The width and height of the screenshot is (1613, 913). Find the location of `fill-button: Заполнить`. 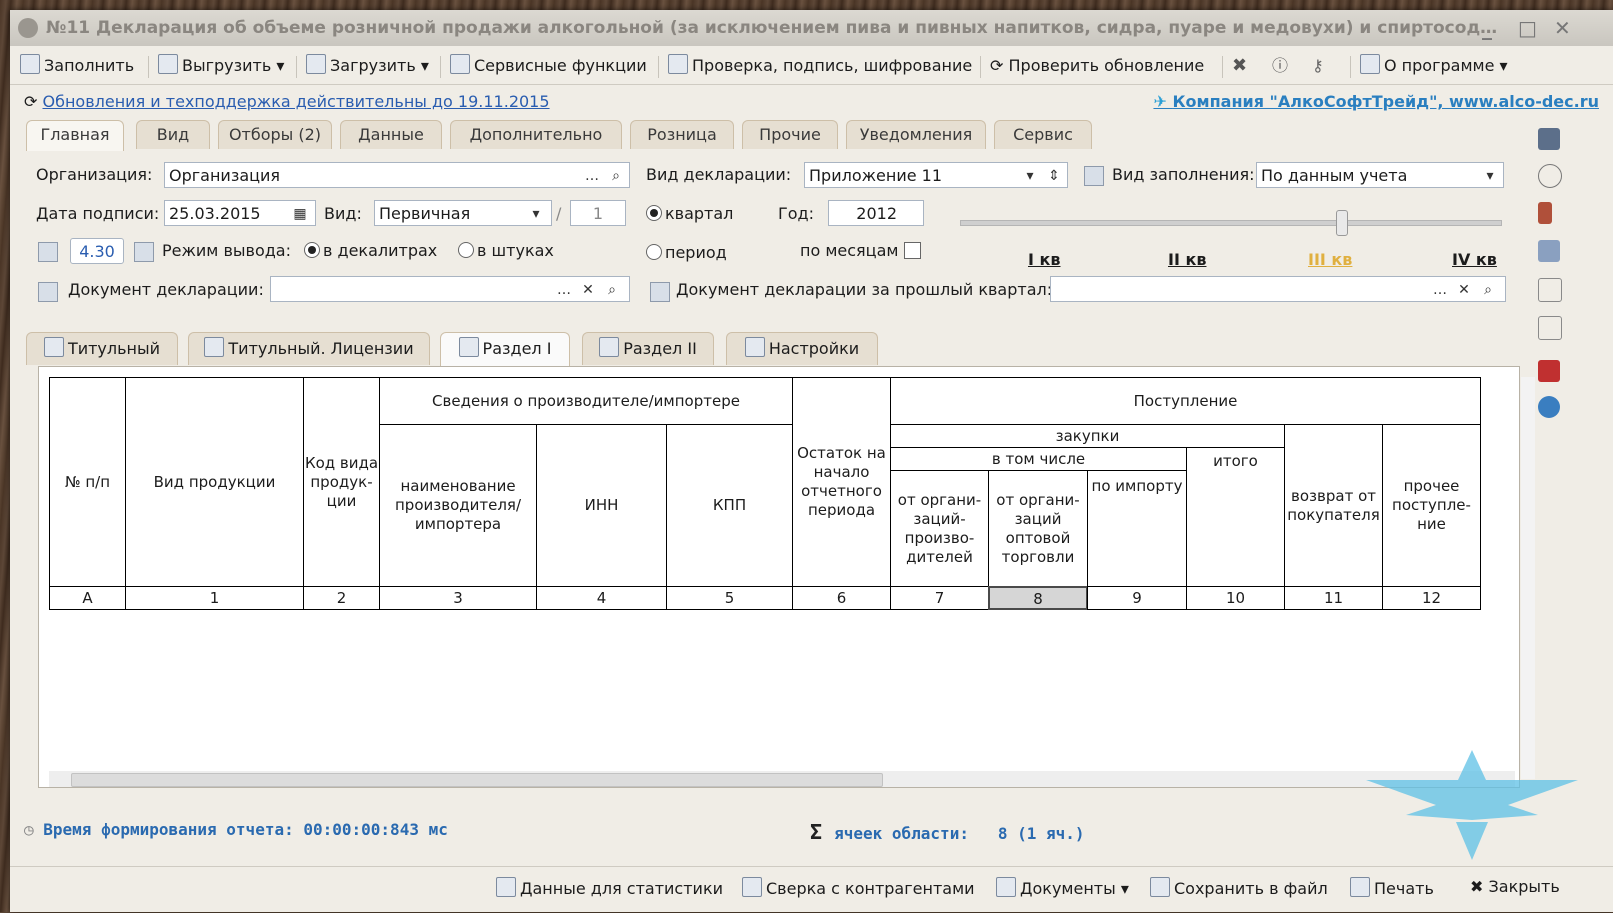

fill-button: Заполнить is located at coordinates (77, 66).